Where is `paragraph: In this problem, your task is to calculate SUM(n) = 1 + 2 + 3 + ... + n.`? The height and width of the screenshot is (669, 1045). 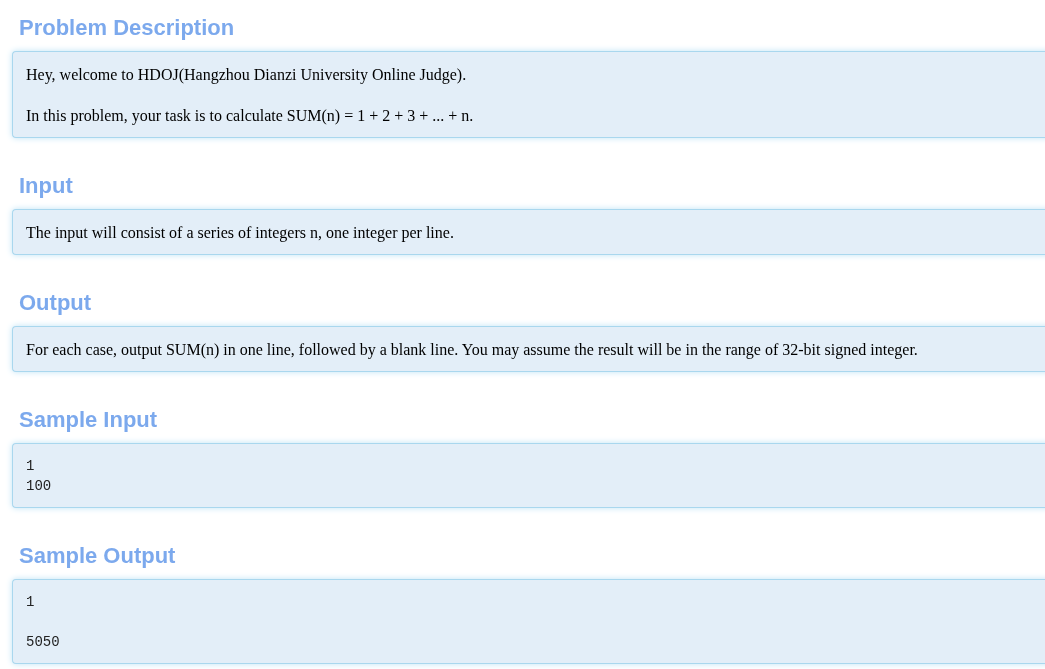 paragraph: In this problem, your task is to calculate SUM(n) = 1 + 2 + 3 + ... + n. is located at coordinates (250, 116).